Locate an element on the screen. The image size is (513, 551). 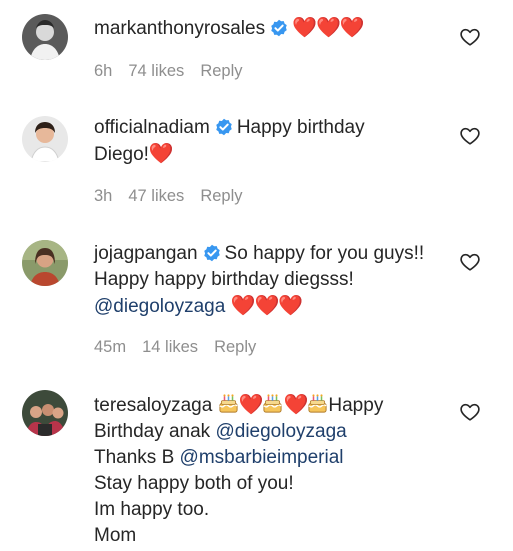
comment-body: So happy for you guys!! is located at coordinates (324, 253).